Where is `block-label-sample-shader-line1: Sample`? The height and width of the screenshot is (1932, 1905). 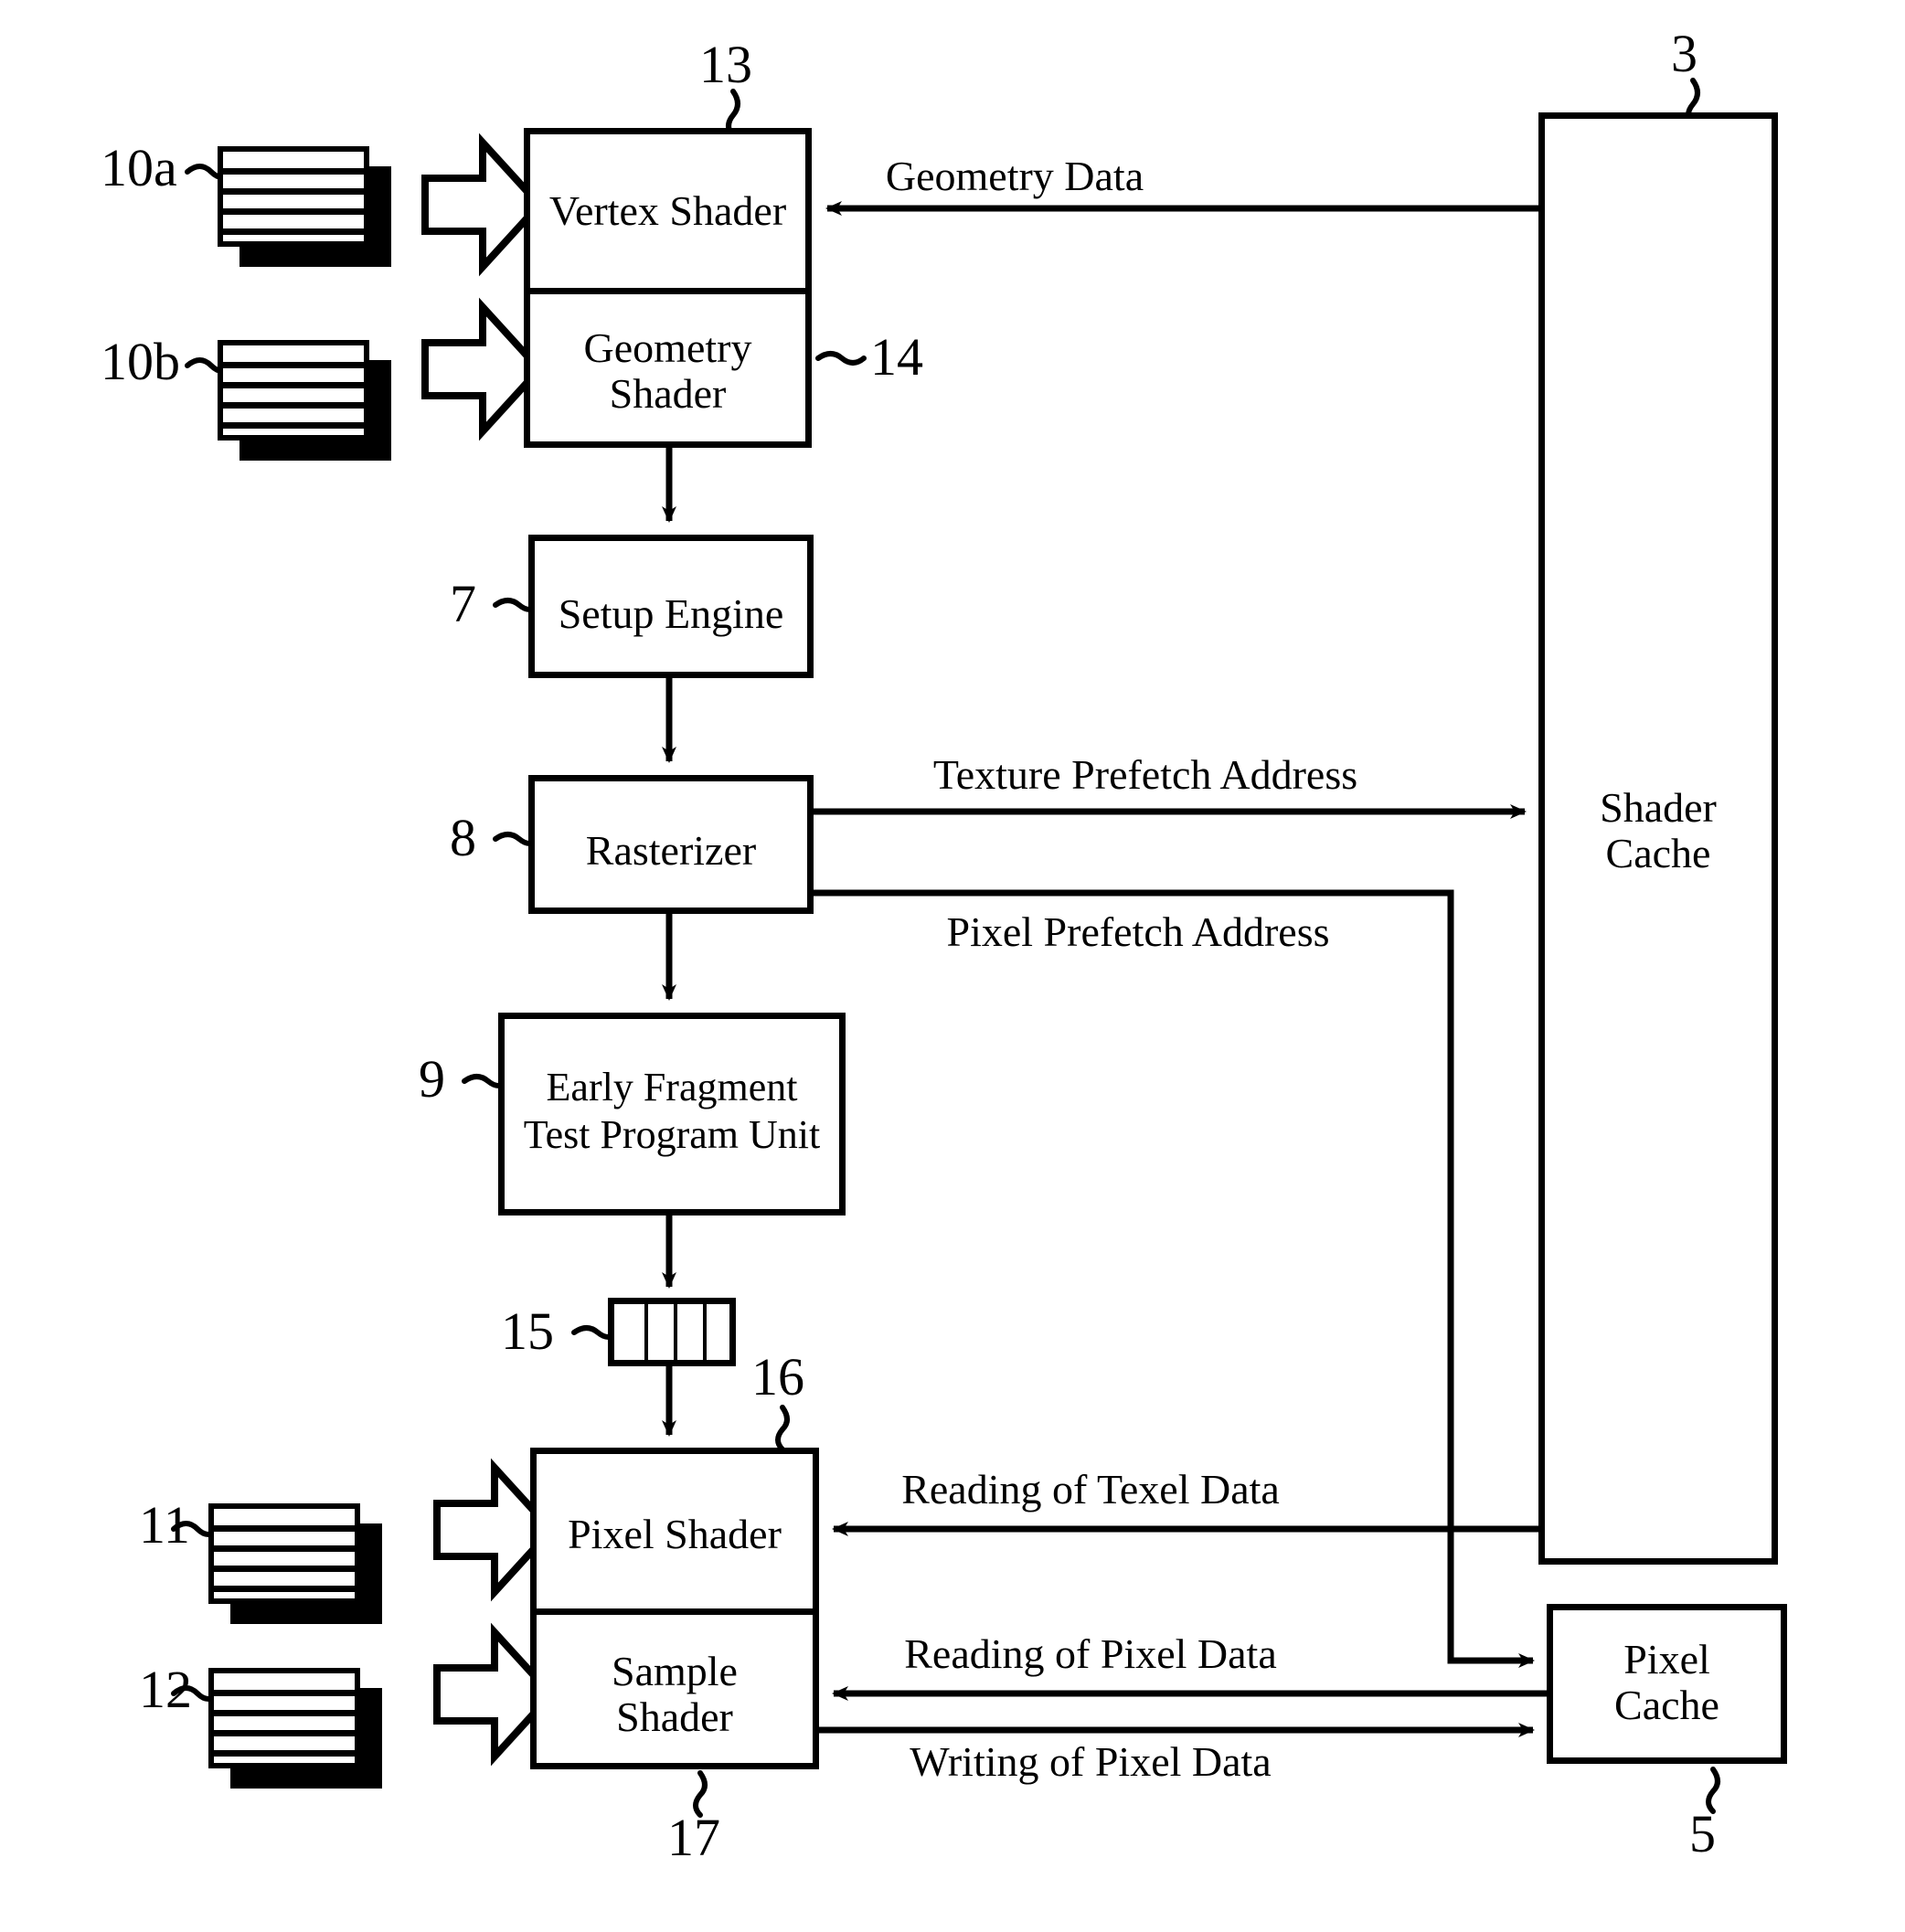 block-label-sample-shader-line1: Sample is located at coordinates (675, 1671).